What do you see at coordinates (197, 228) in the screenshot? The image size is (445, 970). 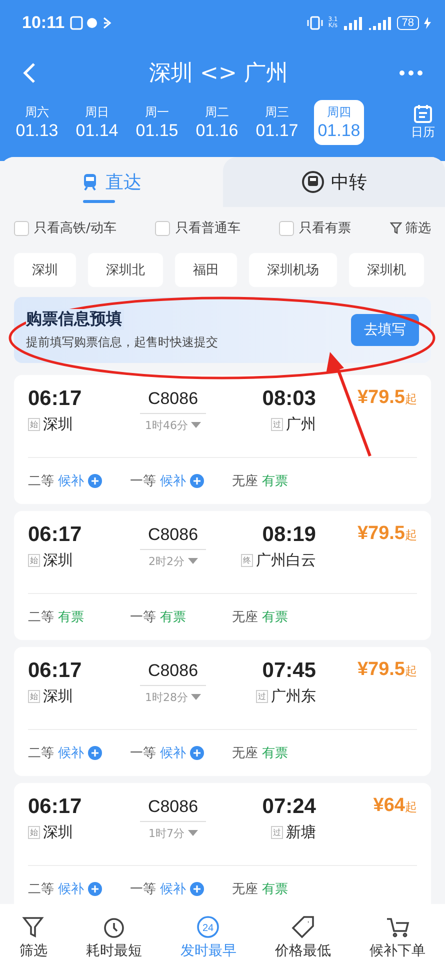 I see `filter-checkbox: 只看普通车` at bounding box center [197, 228].